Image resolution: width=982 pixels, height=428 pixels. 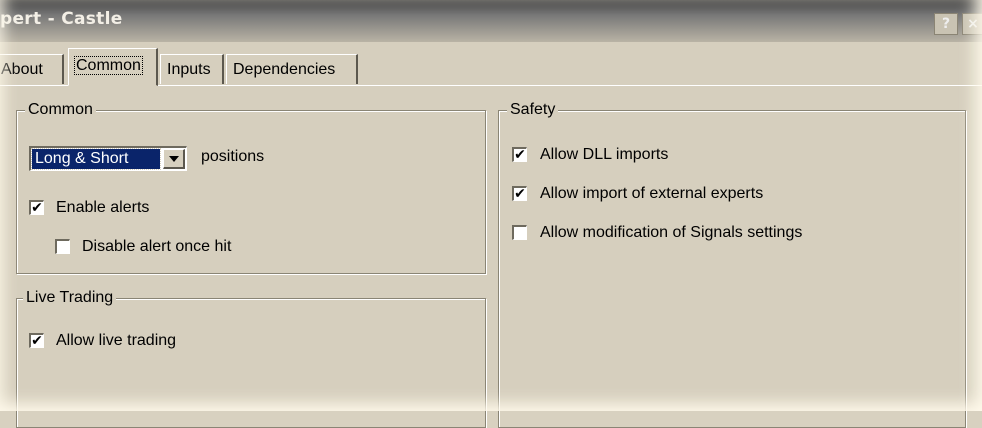 What do you see at coordinates (946, 24) in the screenshot?
I see `help-button: ?` at bounding box center [946, 24].